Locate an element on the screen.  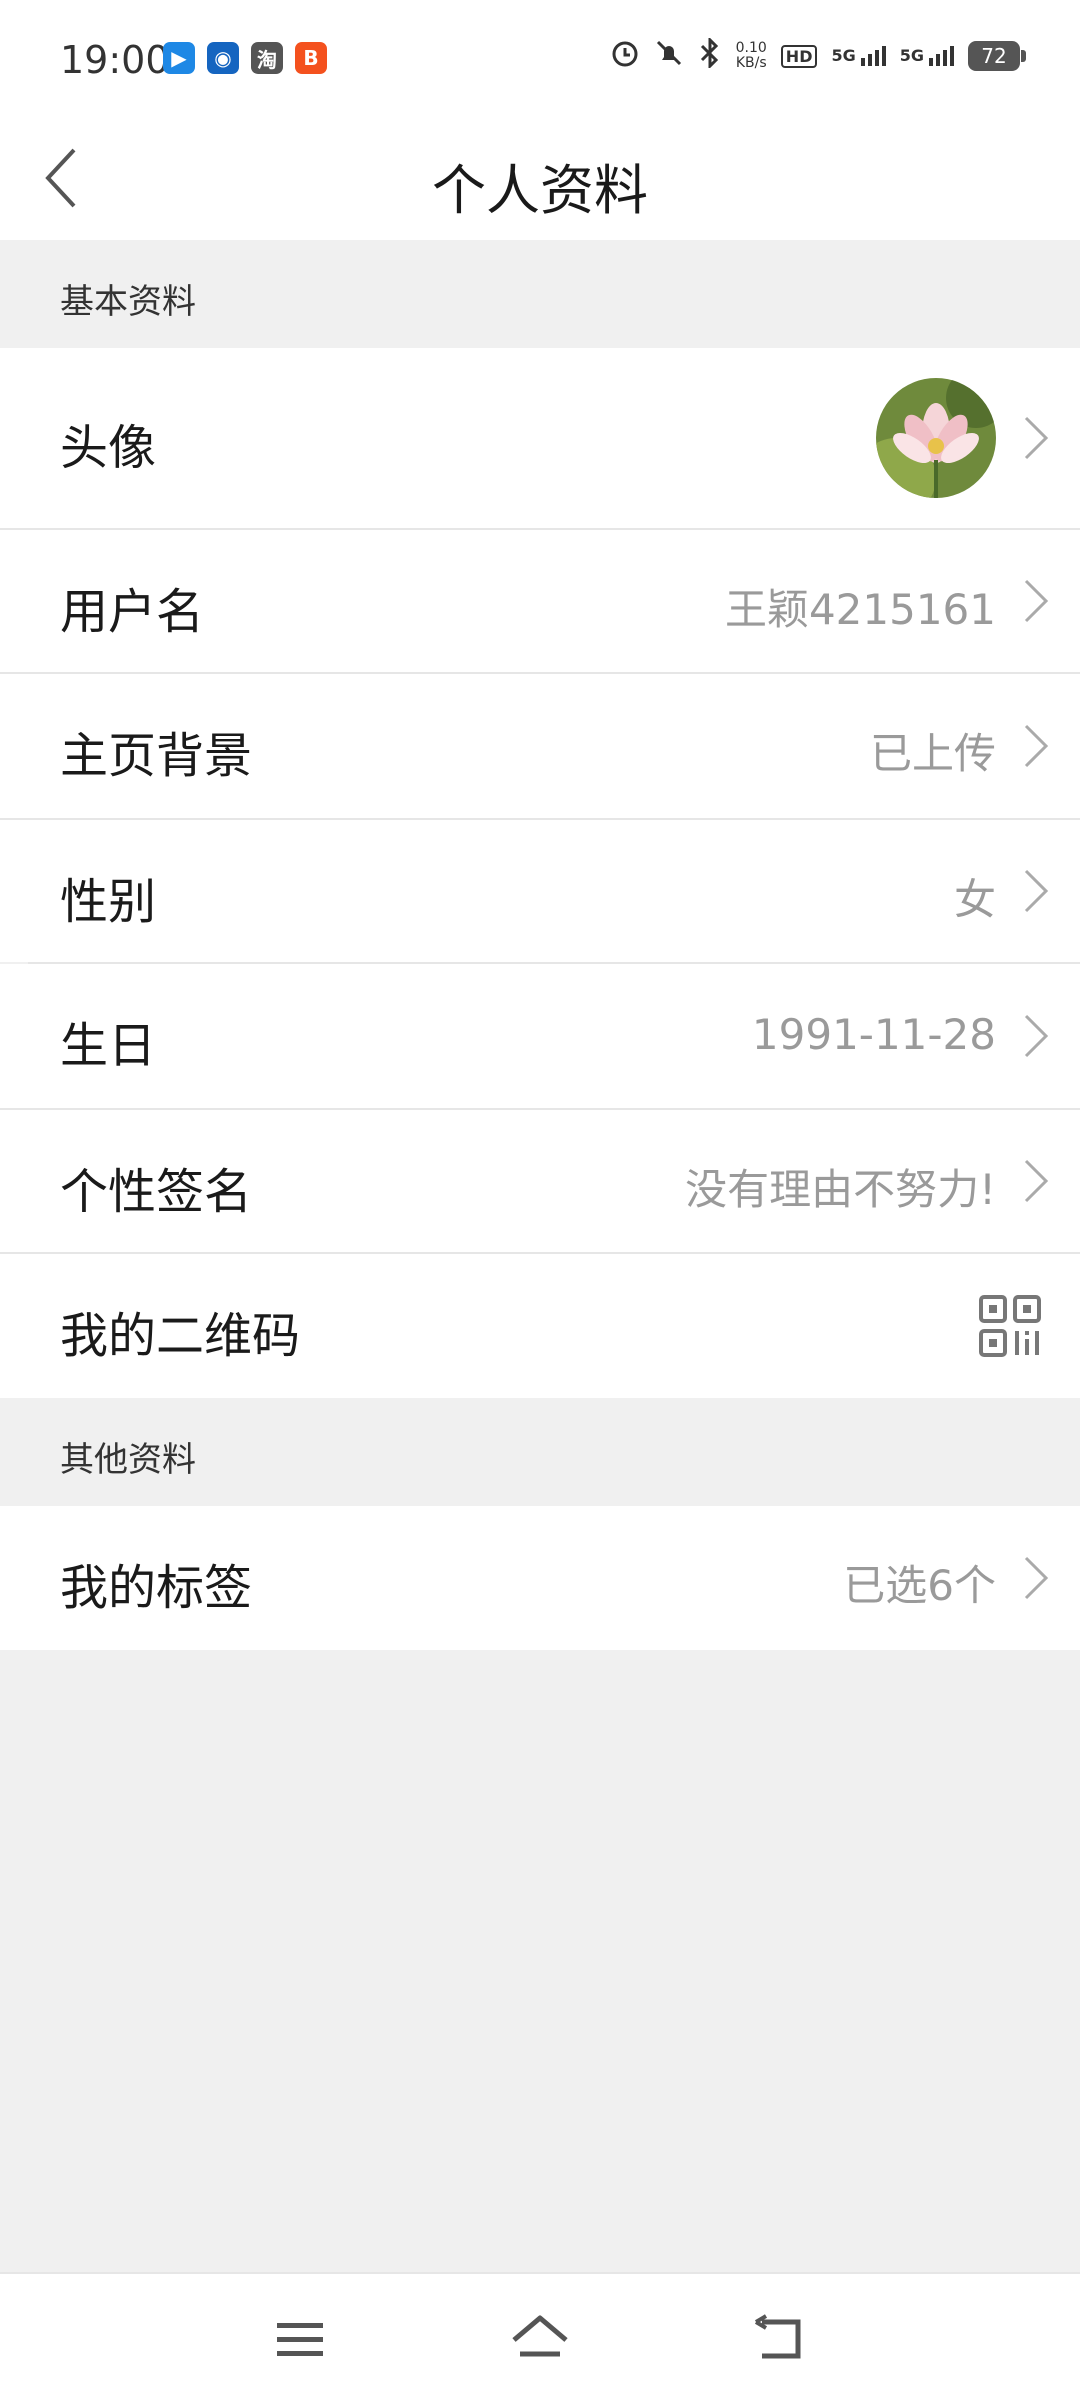
row-homepage-background: 主页背景 已上传 is located at coordinates (540, 746).